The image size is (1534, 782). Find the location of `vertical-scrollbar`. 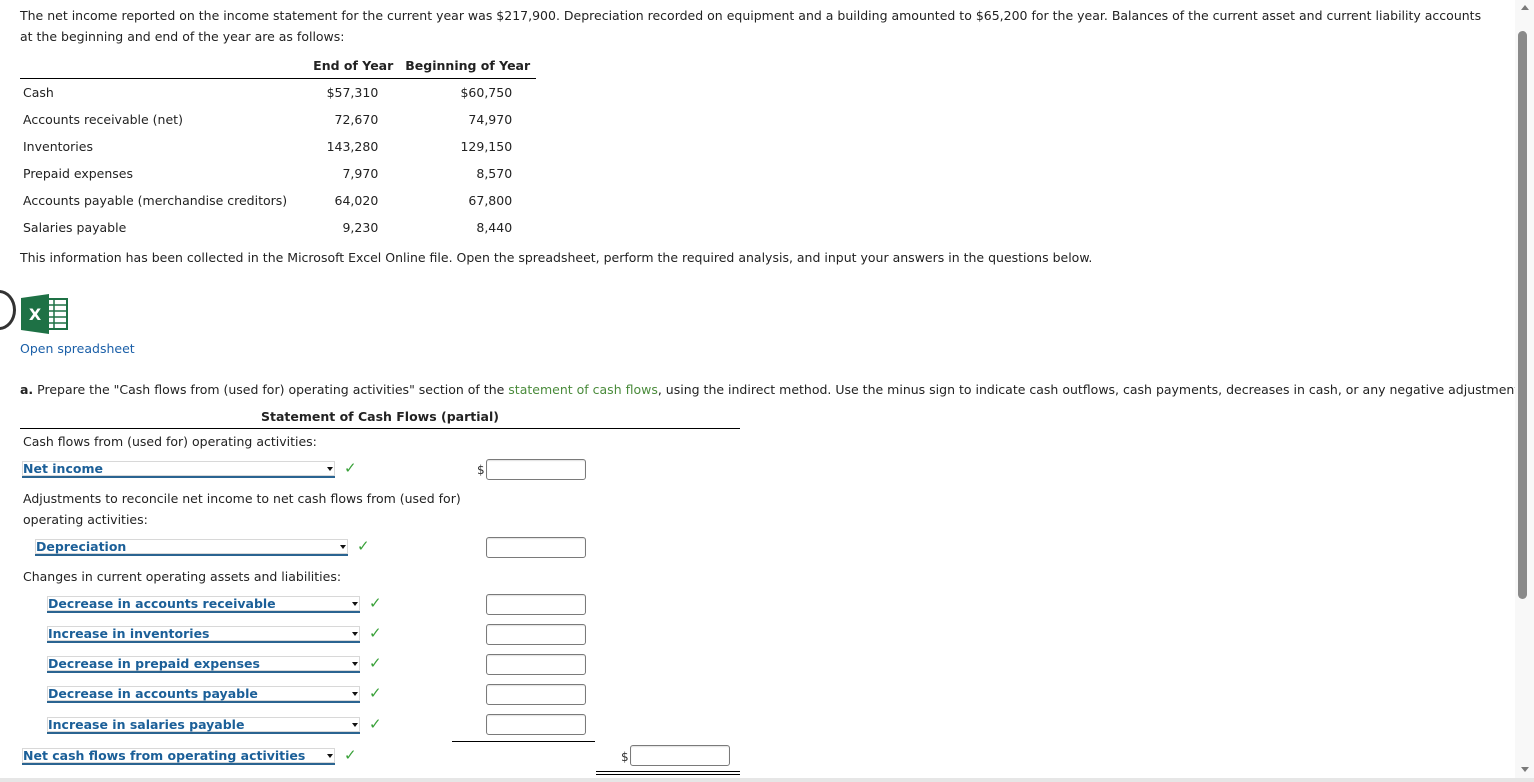

vertical-scrollbar is located at coordinates (1524, 391).